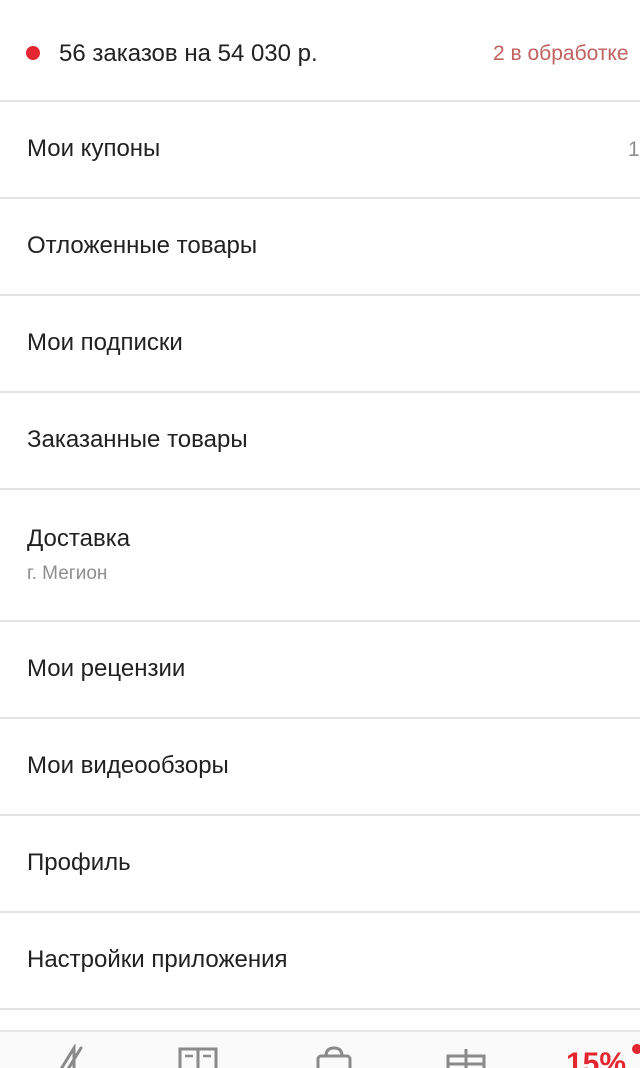  I want to click on menu-item-label: Мои рецензии, so click(106, 668).